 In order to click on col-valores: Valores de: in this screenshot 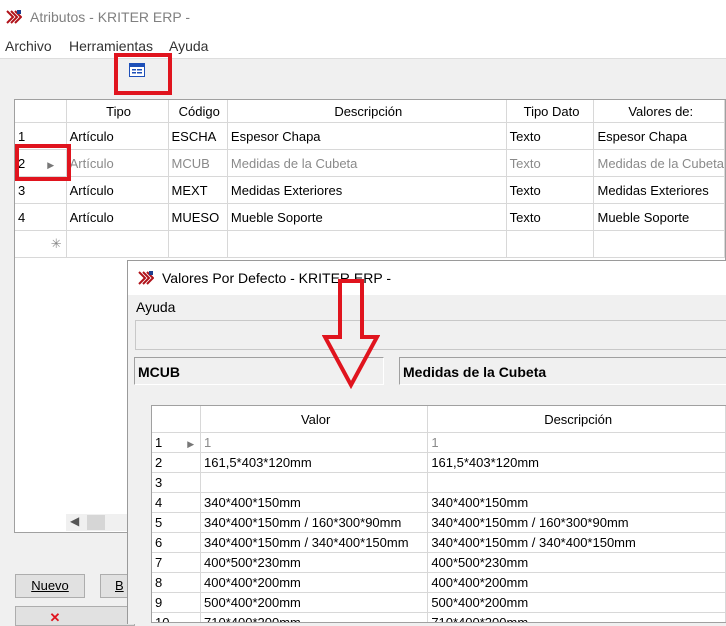, I will do `click(659, 111)`.